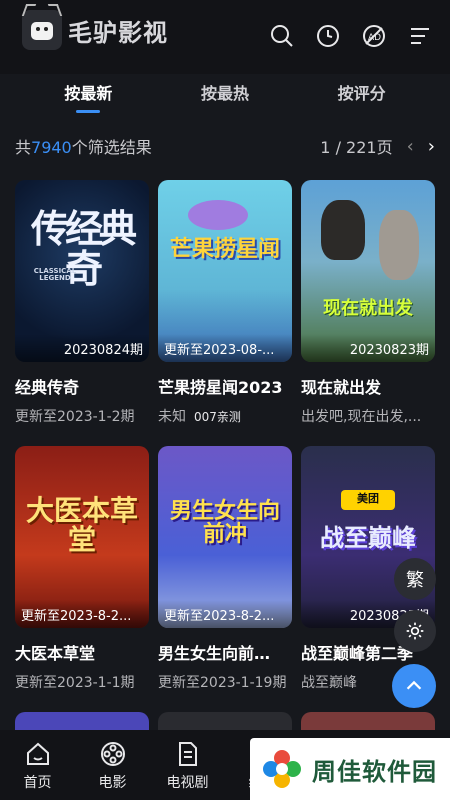 This screenshot has height=800, width=450. I want to click on card-subtitle: 未知 007亲测, so click(225, 416).